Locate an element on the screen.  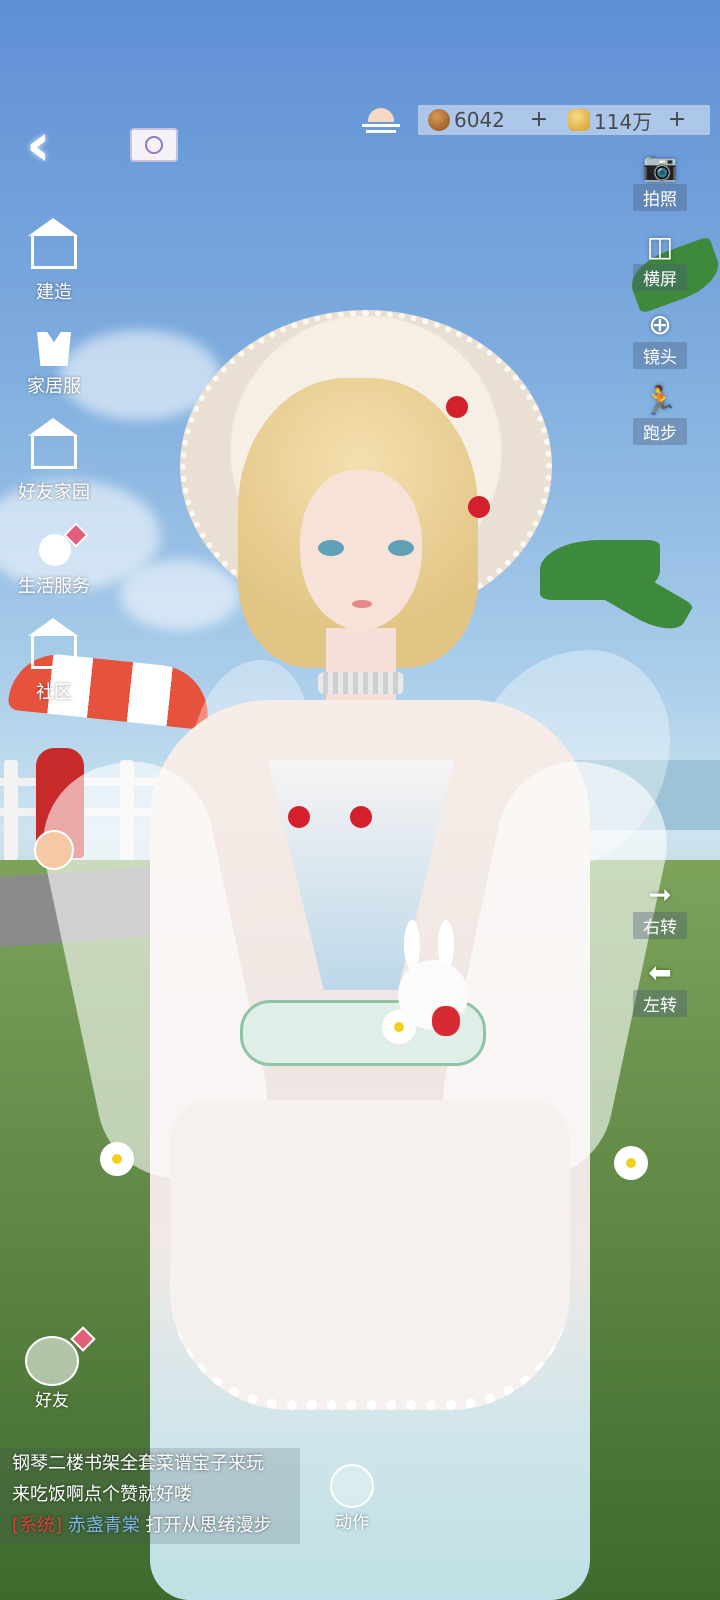
camera-icon: 📷 is located at coordinates (660, 166).